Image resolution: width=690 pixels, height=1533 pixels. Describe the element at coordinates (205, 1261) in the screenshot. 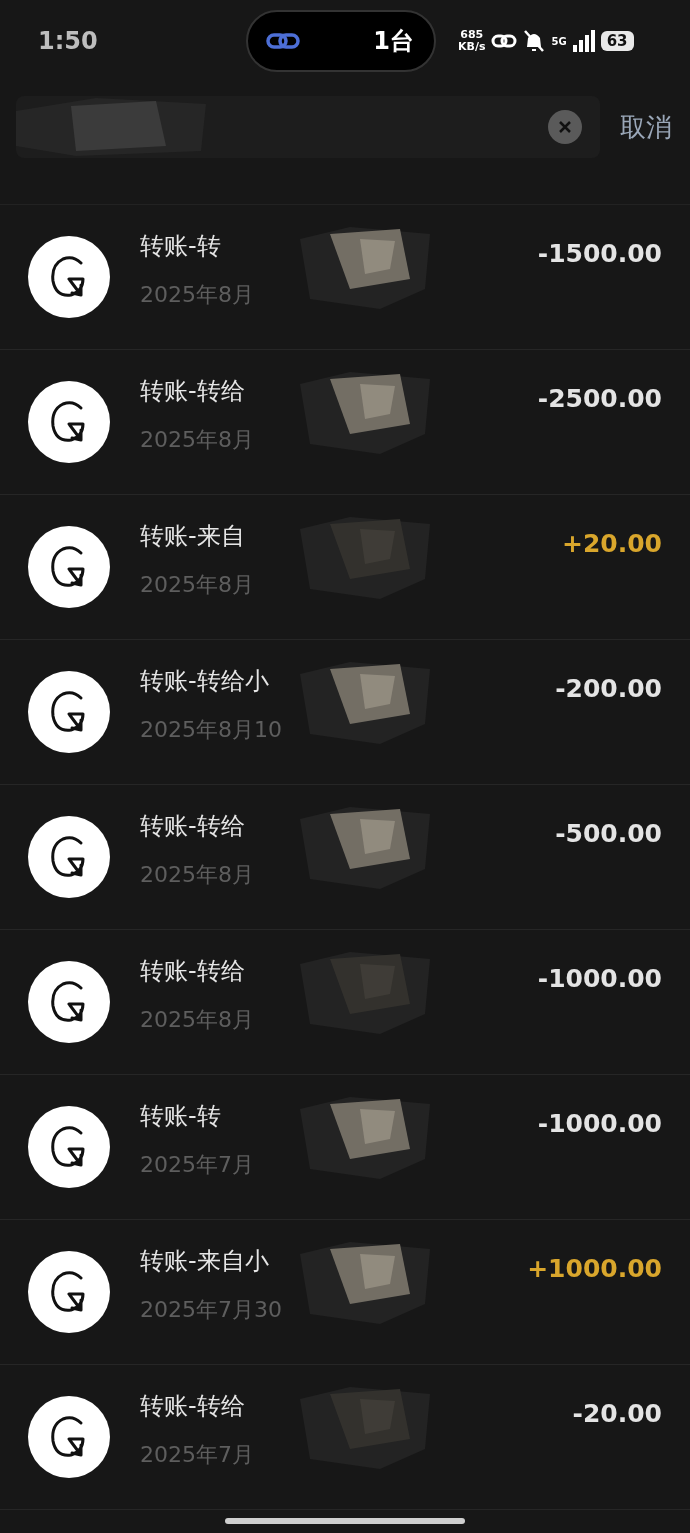

I see `transaction-title: 转账-来自小` at that location.